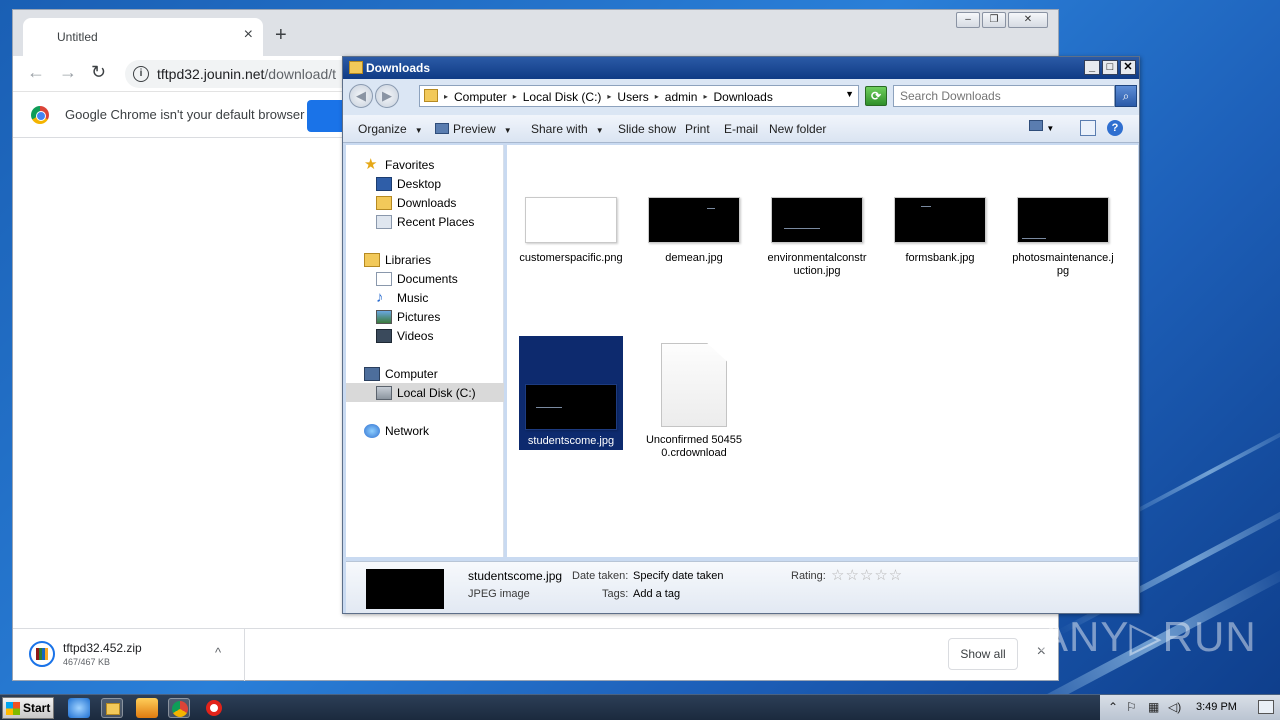 Image resolution: width=1280 pixels, height=720 pixels. What do you see at coordinates (129, 655) in the screenshot?
I see `download-item: tftpd32.452.zip 467/467 KB ^` at bounding box center [129, 655].